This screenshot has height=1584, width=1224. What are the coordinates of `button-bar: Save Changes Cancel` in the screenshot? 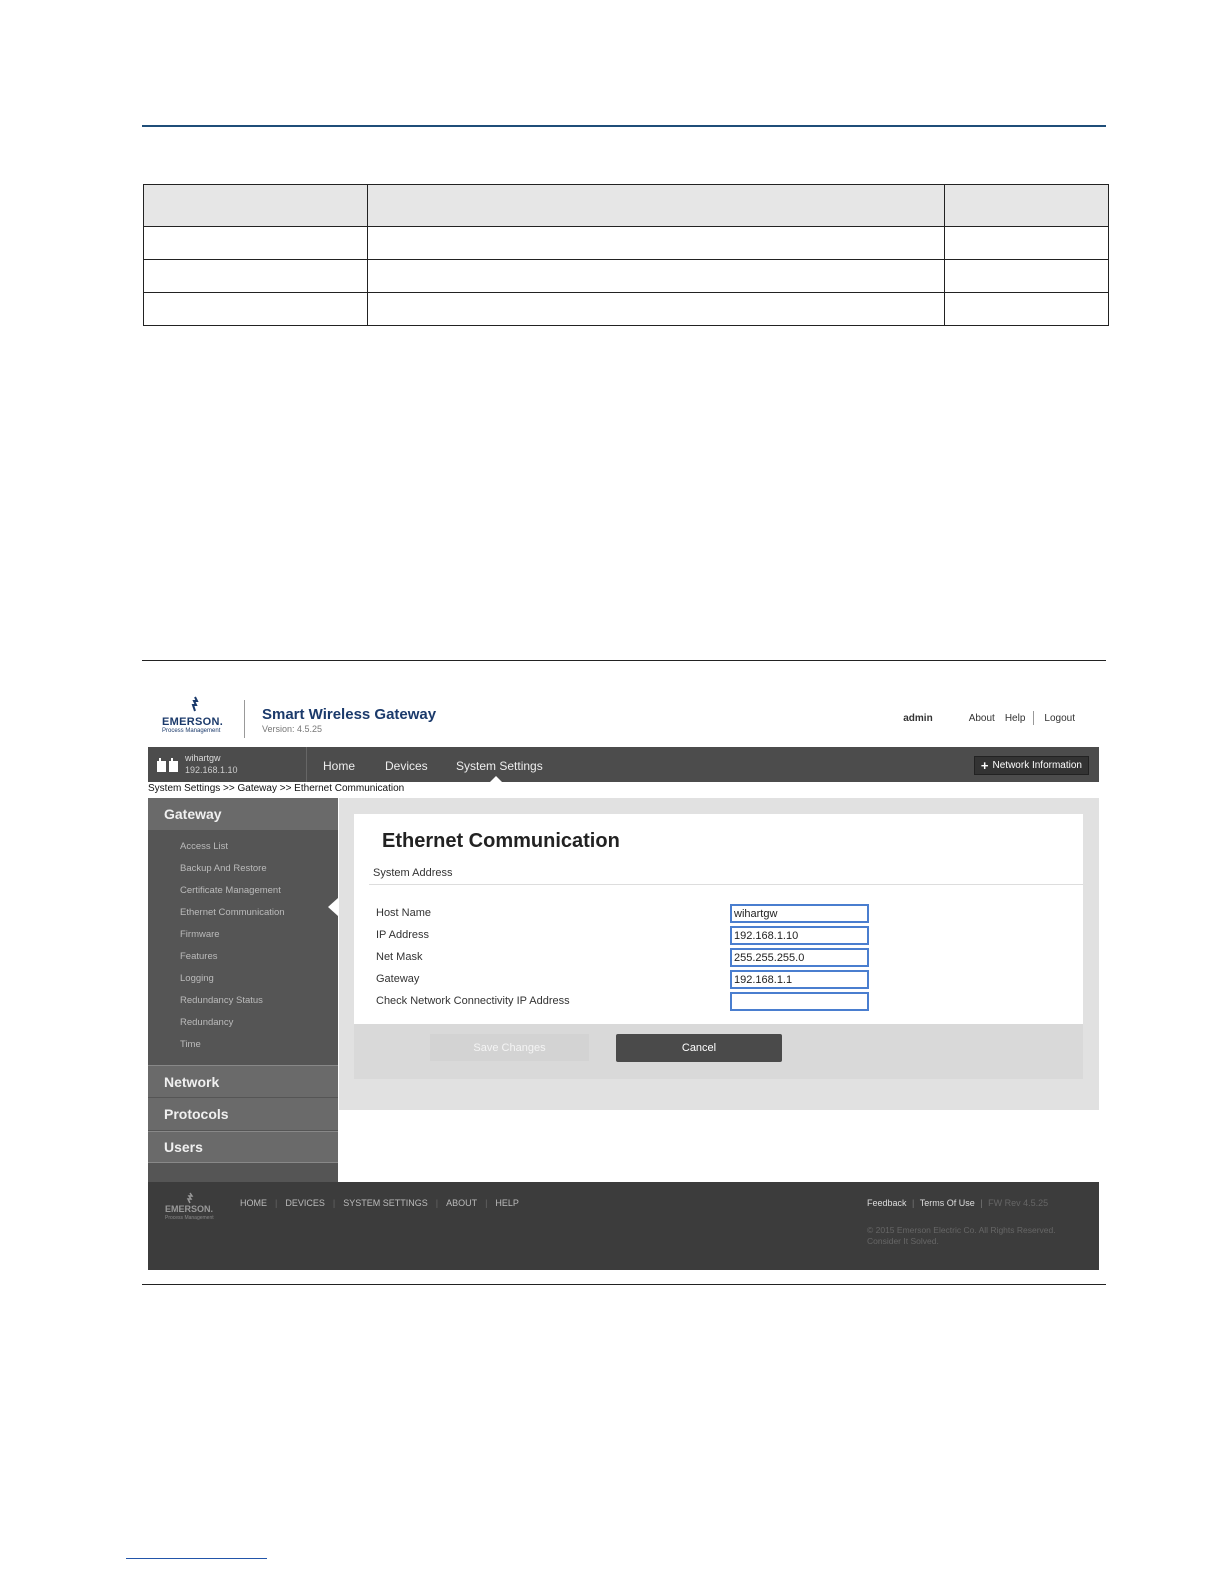 It's located at (718, 1051).